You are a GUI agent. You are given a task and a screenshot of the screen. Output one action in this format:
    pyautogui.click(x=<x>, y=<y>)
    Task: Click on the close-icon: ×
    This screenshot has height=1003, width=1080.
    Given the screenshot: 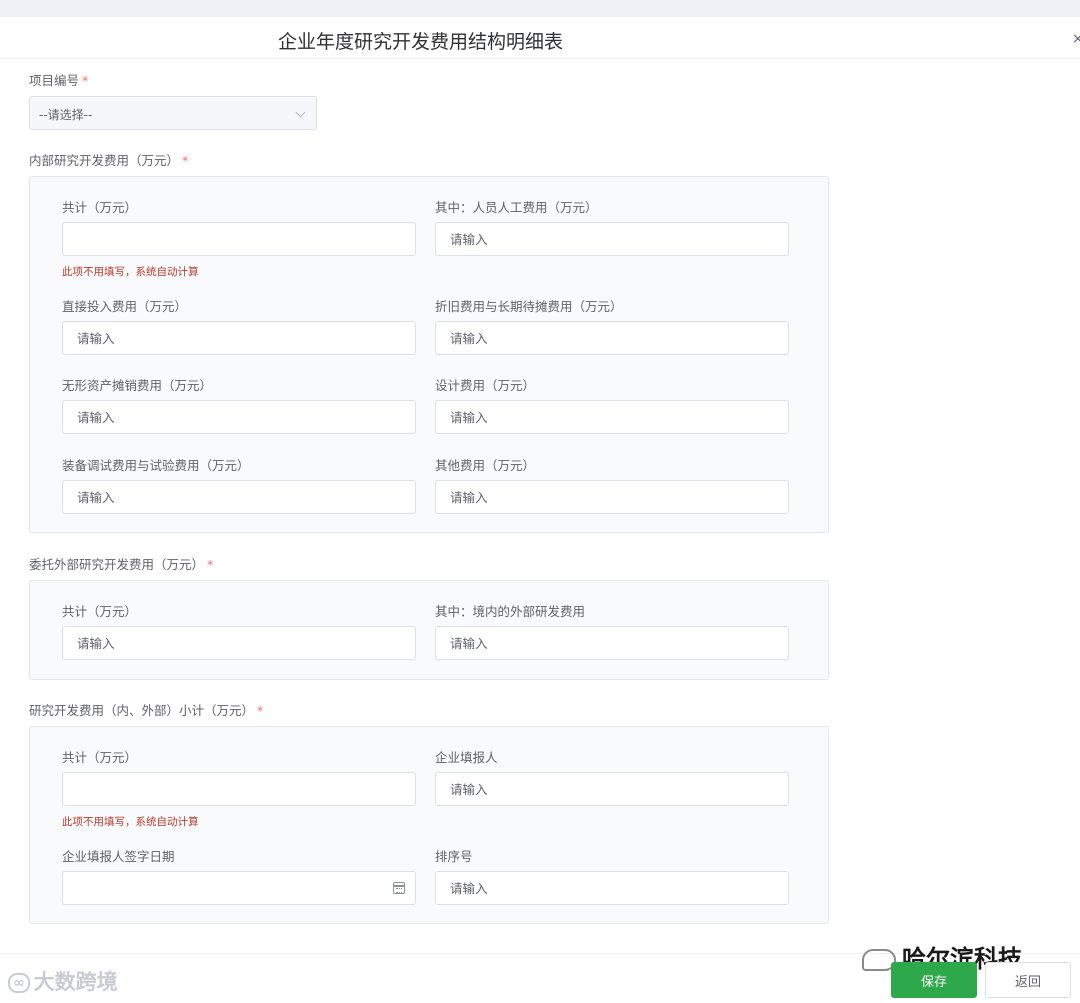 What is the action you would take?
    pyautogui.click(x=1076, y=39)
    